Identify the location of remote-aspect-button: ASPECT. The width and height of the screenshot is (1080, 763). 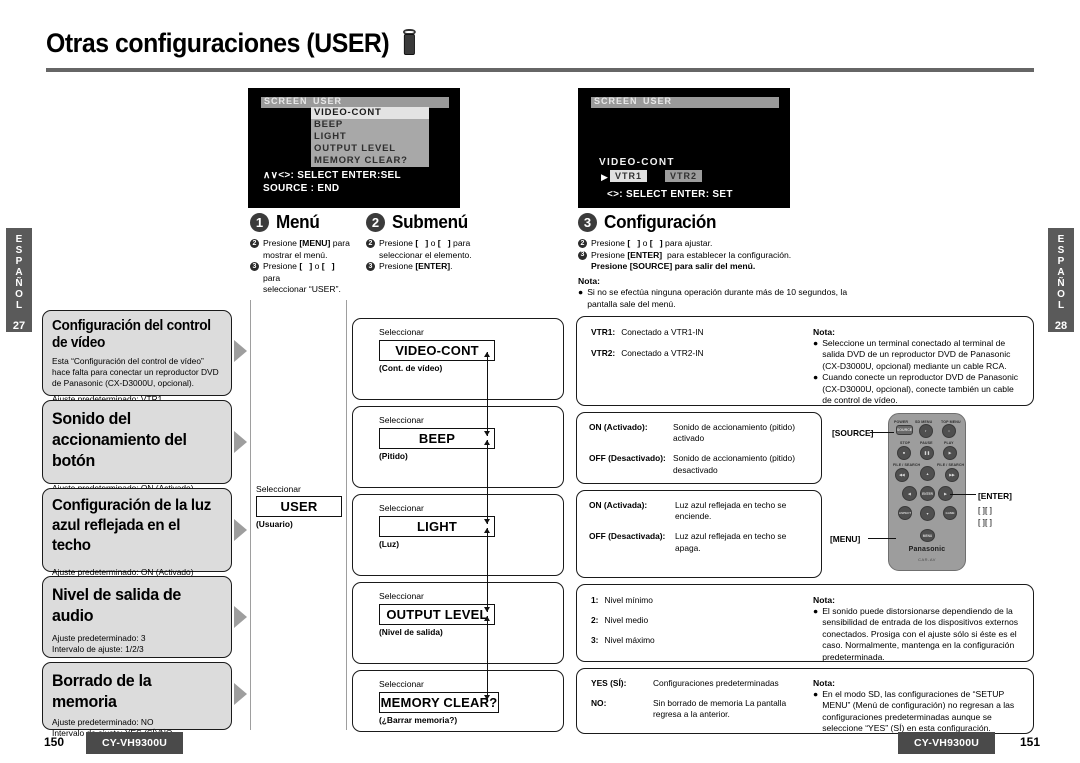
(905, 513).